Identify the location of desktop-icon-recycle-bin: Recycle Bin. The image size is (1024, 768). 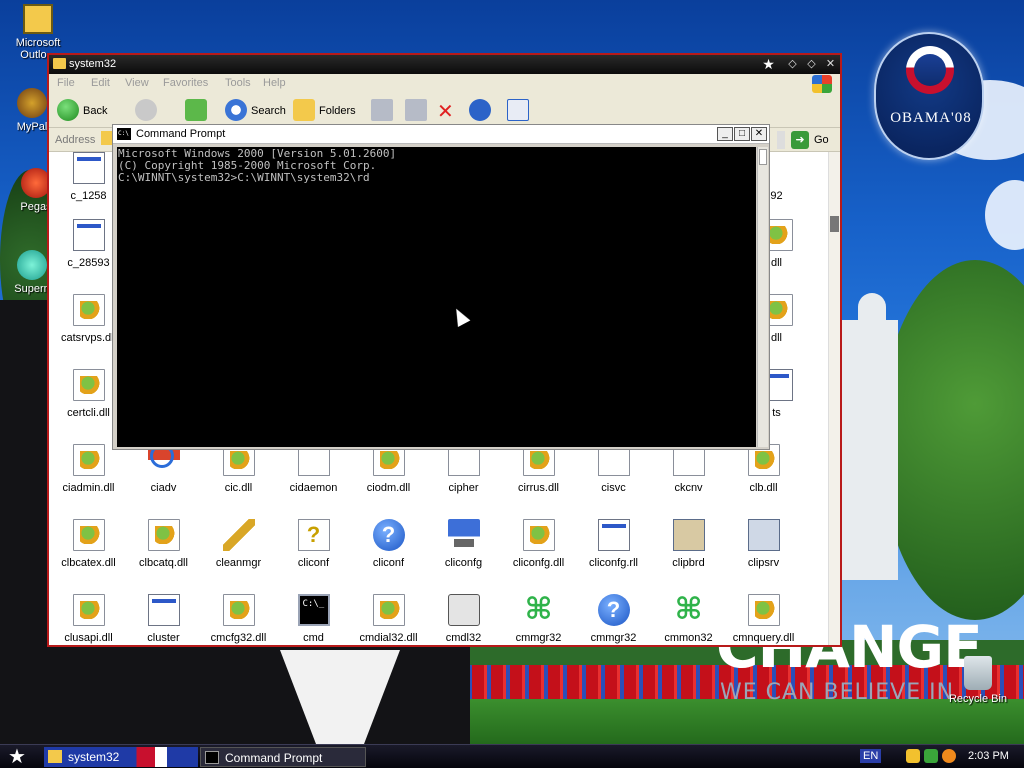
(978, 680).